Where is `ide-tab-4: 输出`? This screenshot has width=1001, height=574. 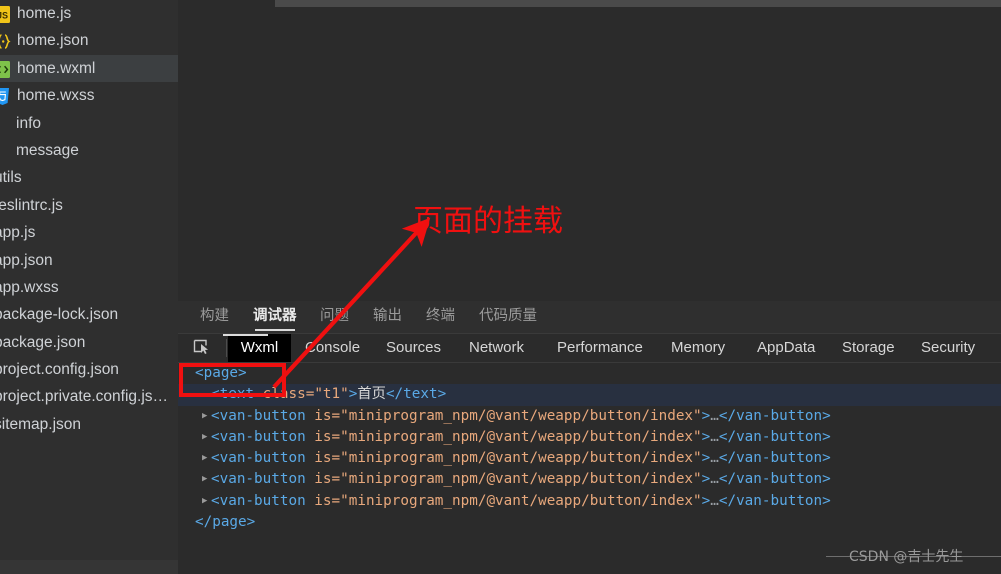 ide-tab-4: 输出 is located at coordinates (387, 317).